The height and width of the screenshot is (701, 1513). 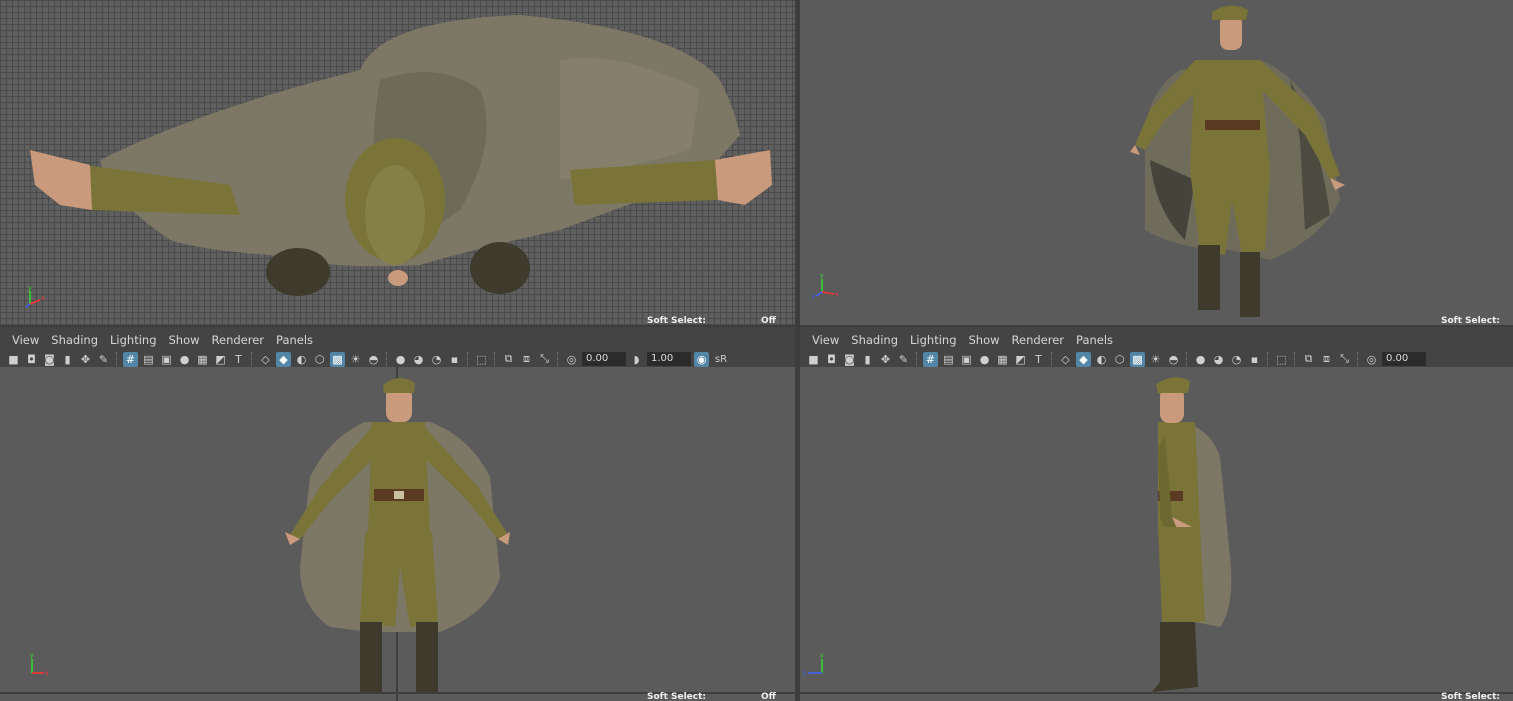 I want to click on axis-gizmo: y z, so click(x=813, y=664).